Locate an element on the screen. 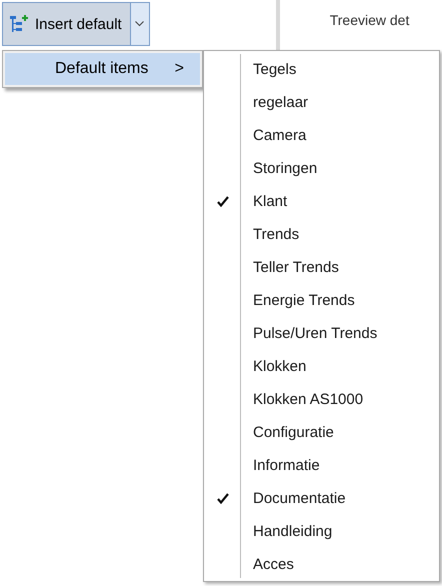 The width and height of the screenshot is (442, 586). menu-item: Documentatie is located at coordinates (321, 498).